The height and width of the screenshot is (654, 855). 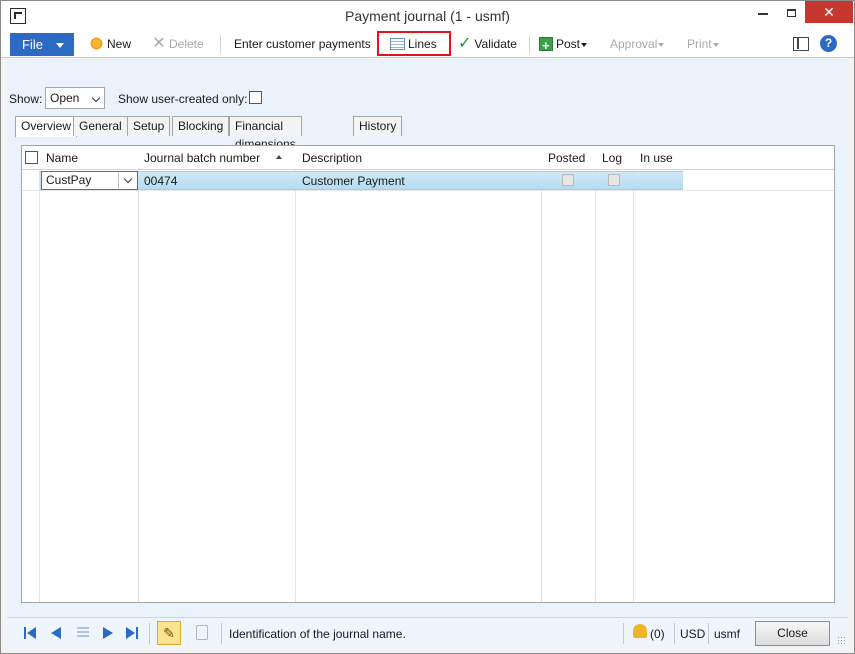 I want to click on edit-mode-button: ✎, so click(x=169, y=633).